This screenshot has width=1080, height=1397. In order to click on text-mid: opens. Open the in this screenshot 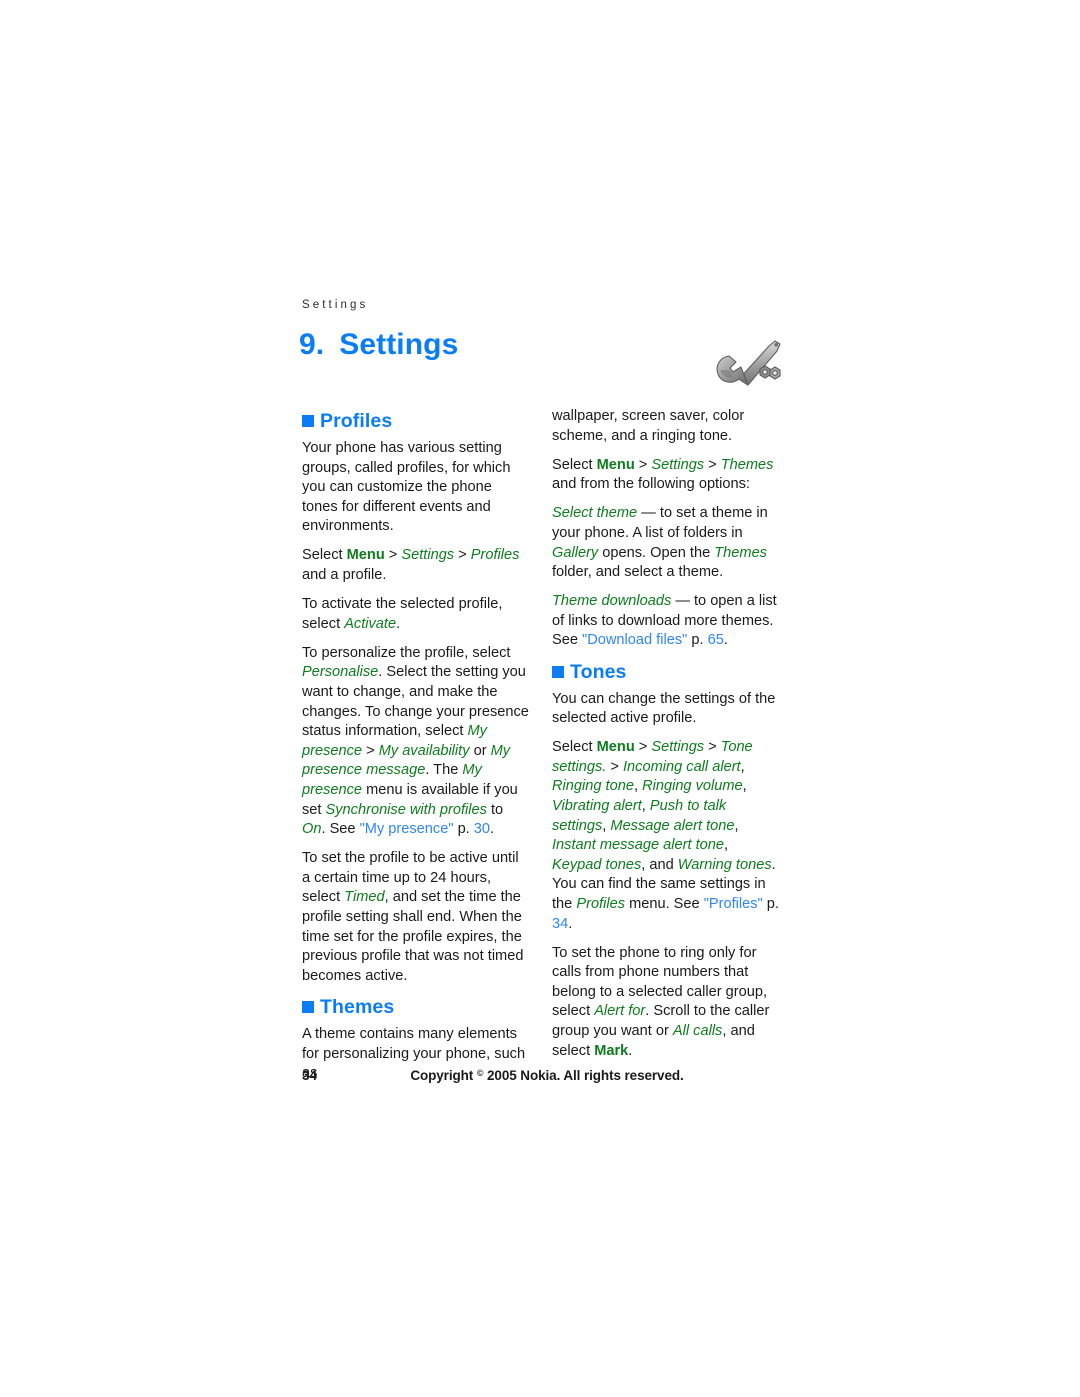, I will do `click(656, 552)`.